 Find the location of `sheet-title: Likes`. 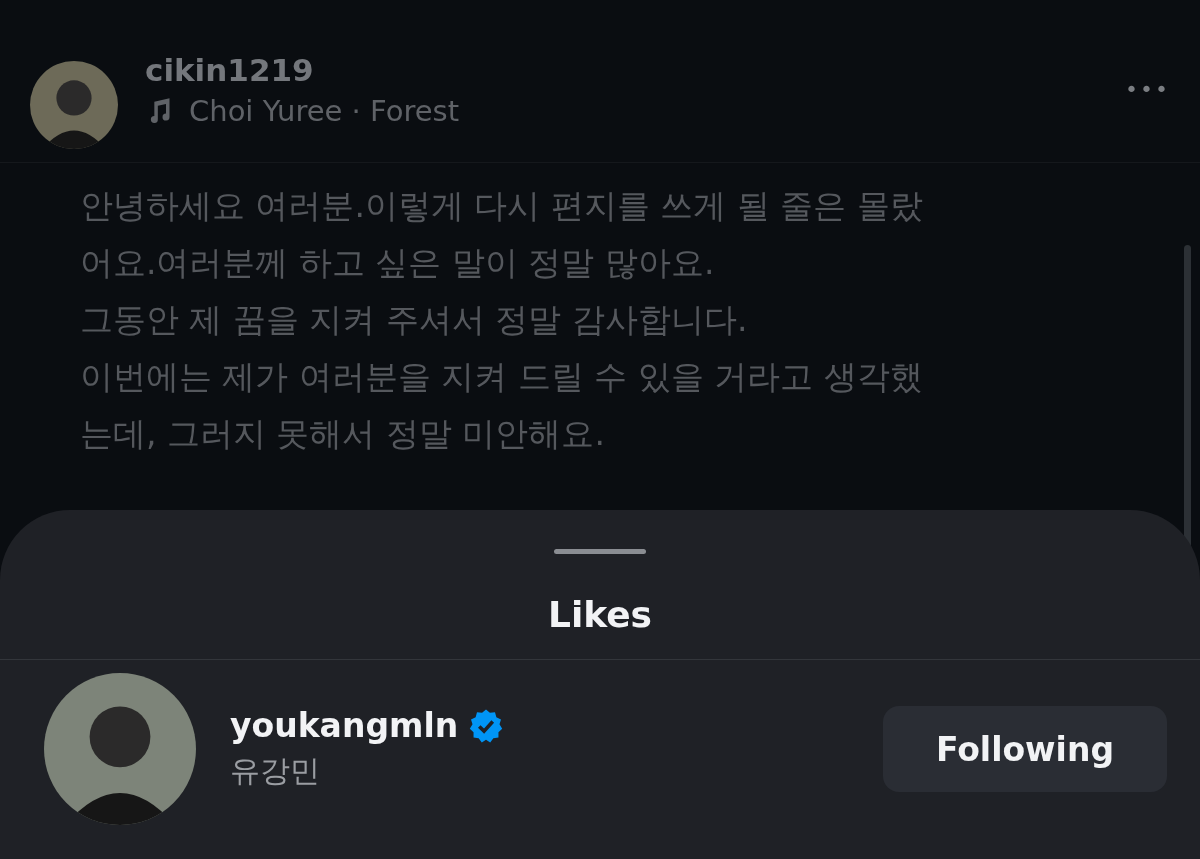

sheet-title: Likes is located at coordinates (600, 614).